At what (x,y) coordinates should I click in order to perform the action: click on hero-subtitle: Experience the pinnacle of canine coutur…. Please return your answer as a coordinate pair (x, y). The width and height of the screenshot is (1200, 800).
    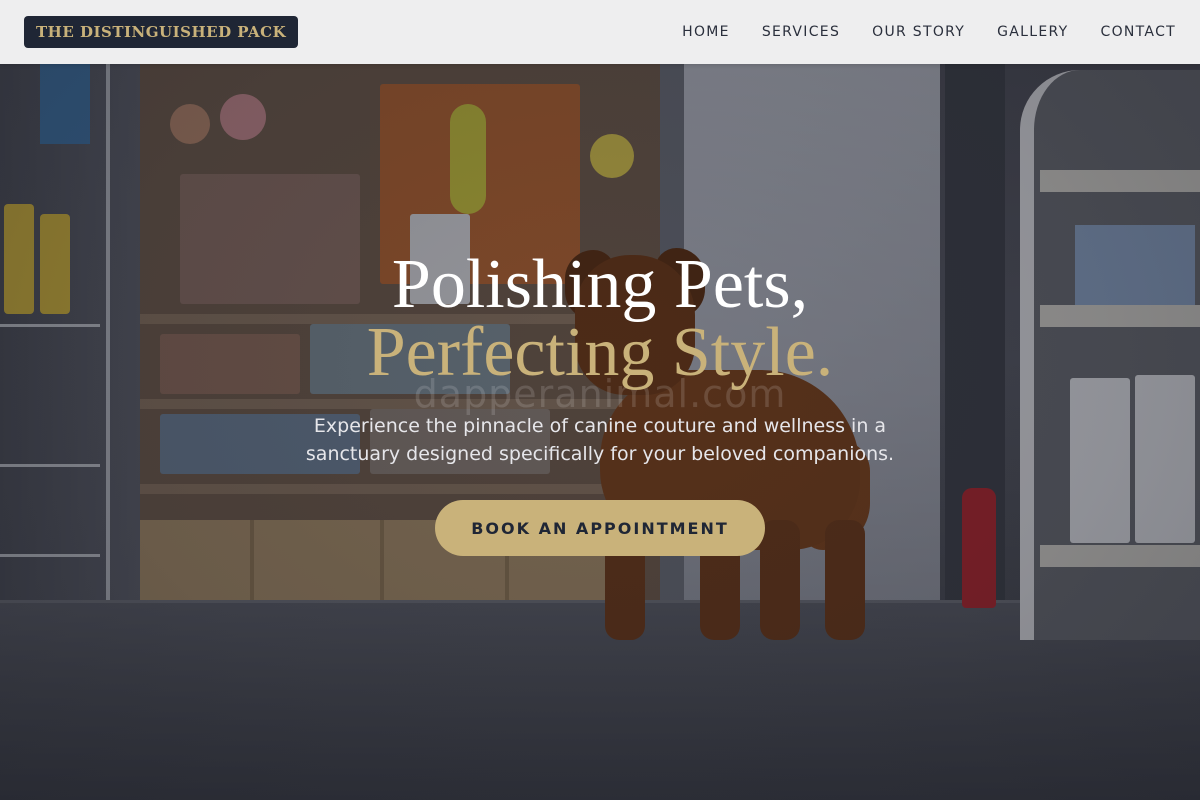
    Looking at the image, I should click on (600, 440).